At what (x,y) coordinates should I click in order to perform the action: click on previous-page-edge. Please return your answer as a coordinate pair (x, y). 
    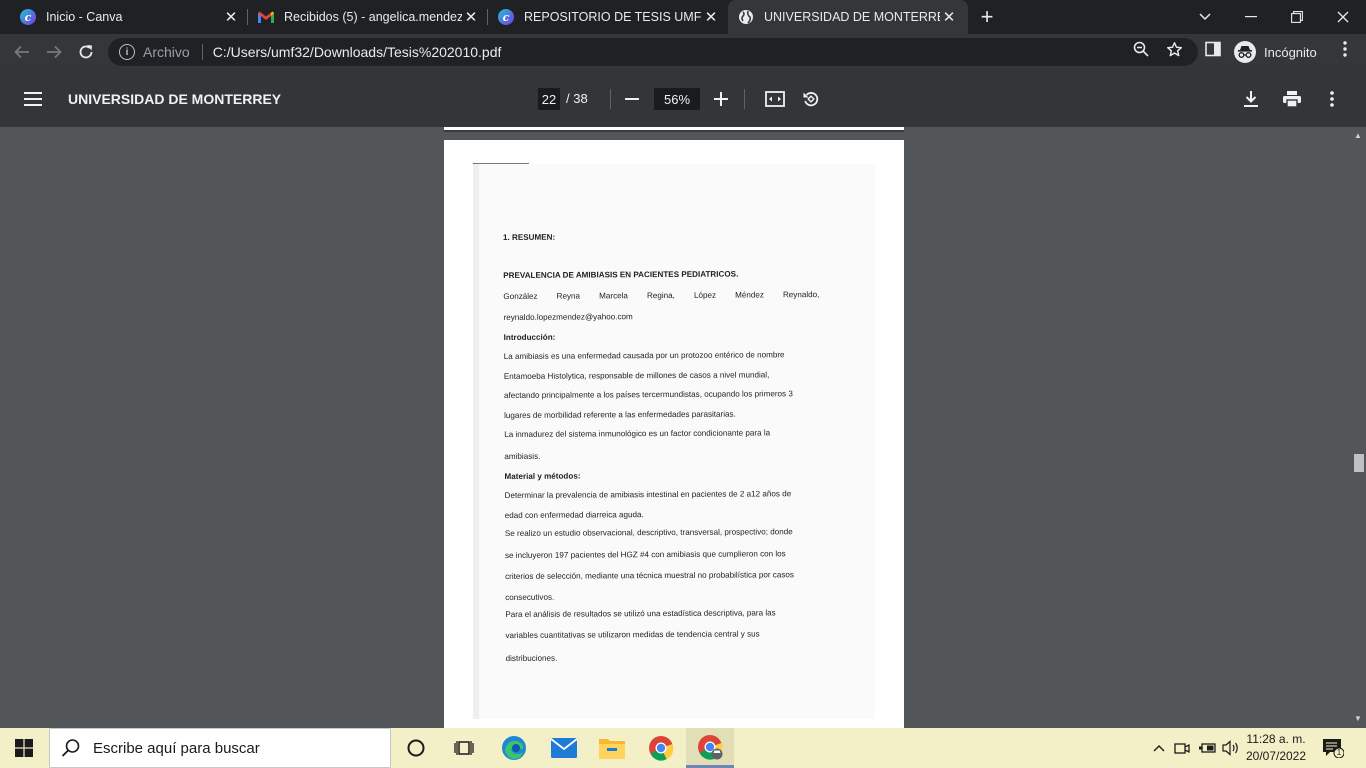
    Looking at the image, I should click on (674, 129).